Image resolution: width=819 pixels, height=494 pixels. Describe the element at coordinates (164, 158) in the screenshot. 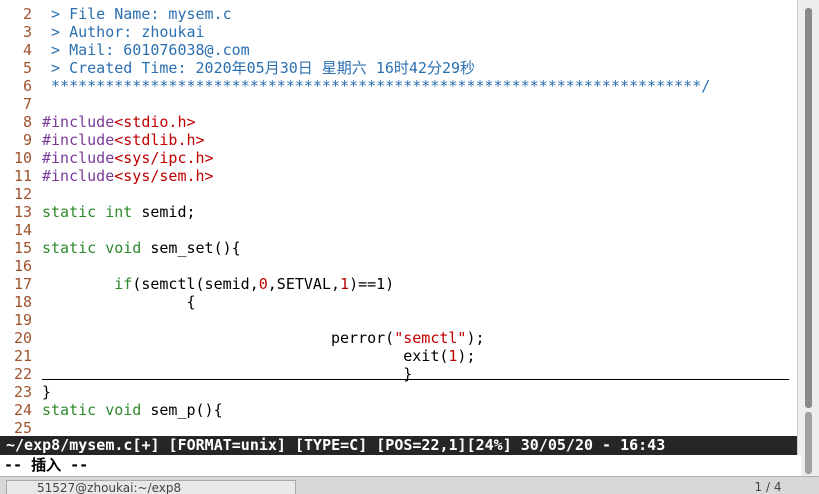

I see `code-token: <sys/ipc.h>` at that location.